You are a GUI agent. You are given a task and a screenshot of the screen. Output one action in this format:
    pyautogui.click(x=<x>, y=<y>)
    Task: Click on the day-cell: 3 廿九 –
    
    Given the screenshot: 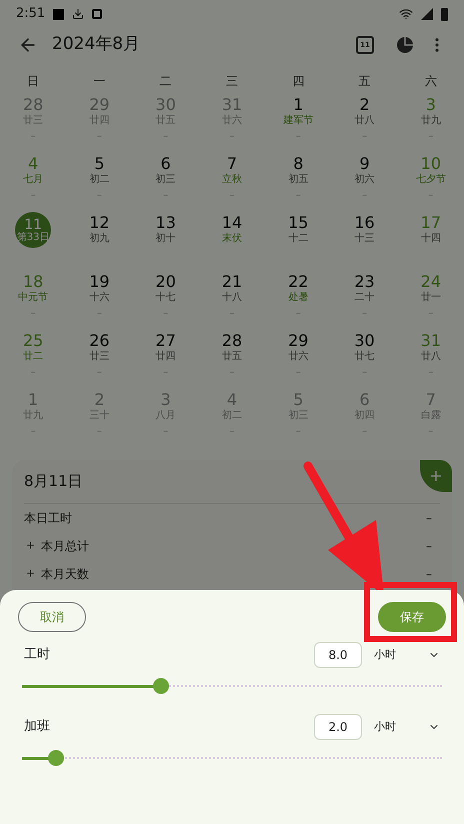 What is the action you would take?
    pyautogui.click(x=431, y=121)
    